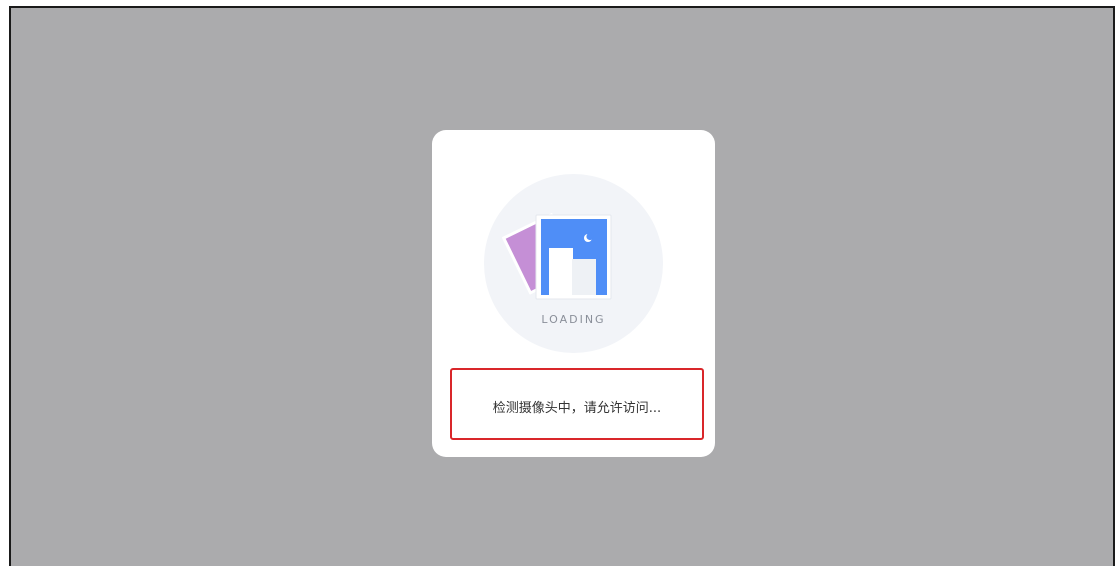 The image size is (1117, 566). I want to click on loading-label: LOADING, so click(573, 319).